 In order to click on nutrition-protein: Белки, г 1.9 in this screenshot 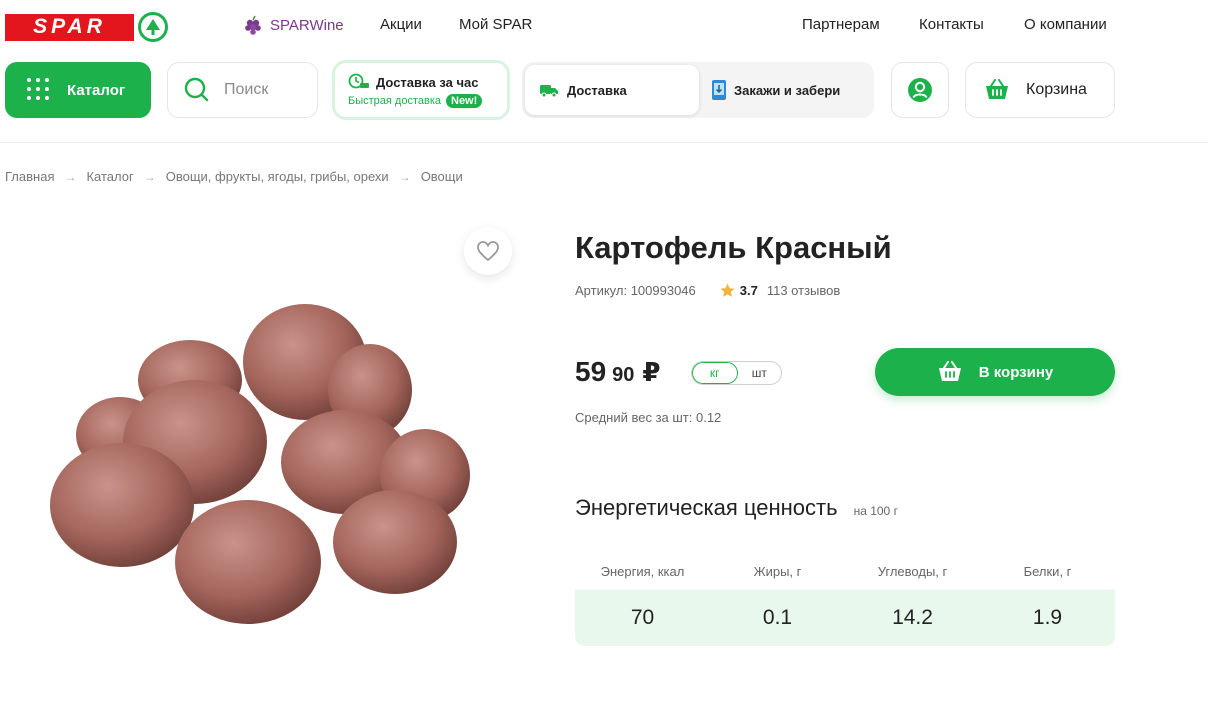, I will do `click(1047, 599)`.